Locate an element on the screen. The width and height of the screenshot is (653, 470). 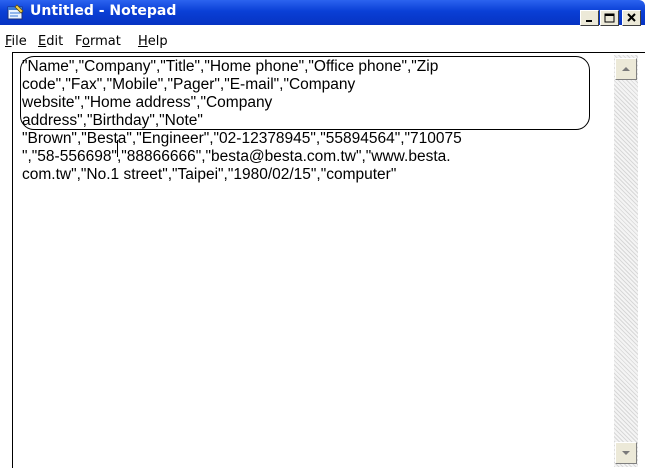
minimize-icon is located at coordinates (589, 21).